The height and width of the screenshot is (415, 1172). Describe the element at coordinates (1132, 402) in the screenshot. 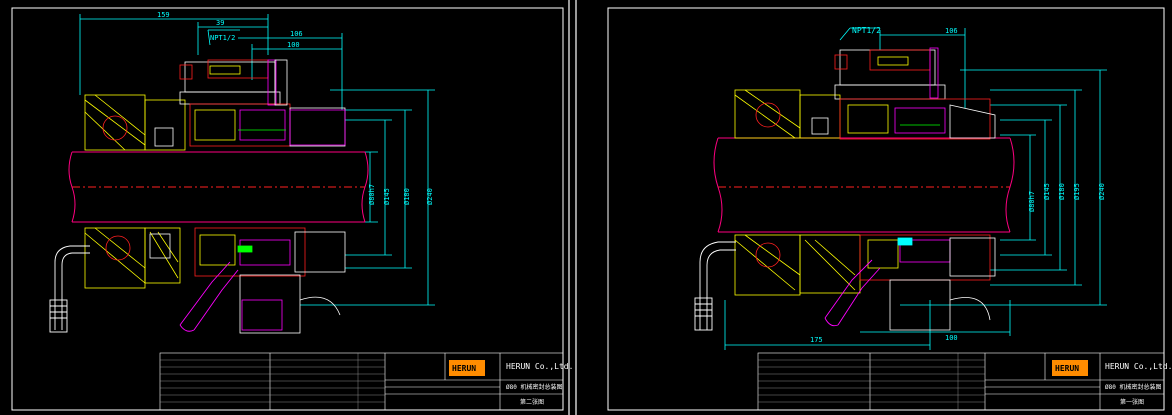

I see `sheet-number: 第一张图` at that location.